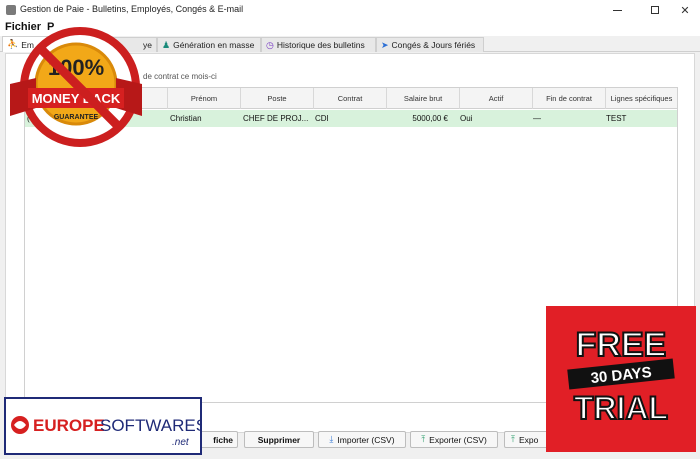  Describe the element at coordinates (186, 118) in the screenshot. I see `cell-prenom: Christian` at that location.